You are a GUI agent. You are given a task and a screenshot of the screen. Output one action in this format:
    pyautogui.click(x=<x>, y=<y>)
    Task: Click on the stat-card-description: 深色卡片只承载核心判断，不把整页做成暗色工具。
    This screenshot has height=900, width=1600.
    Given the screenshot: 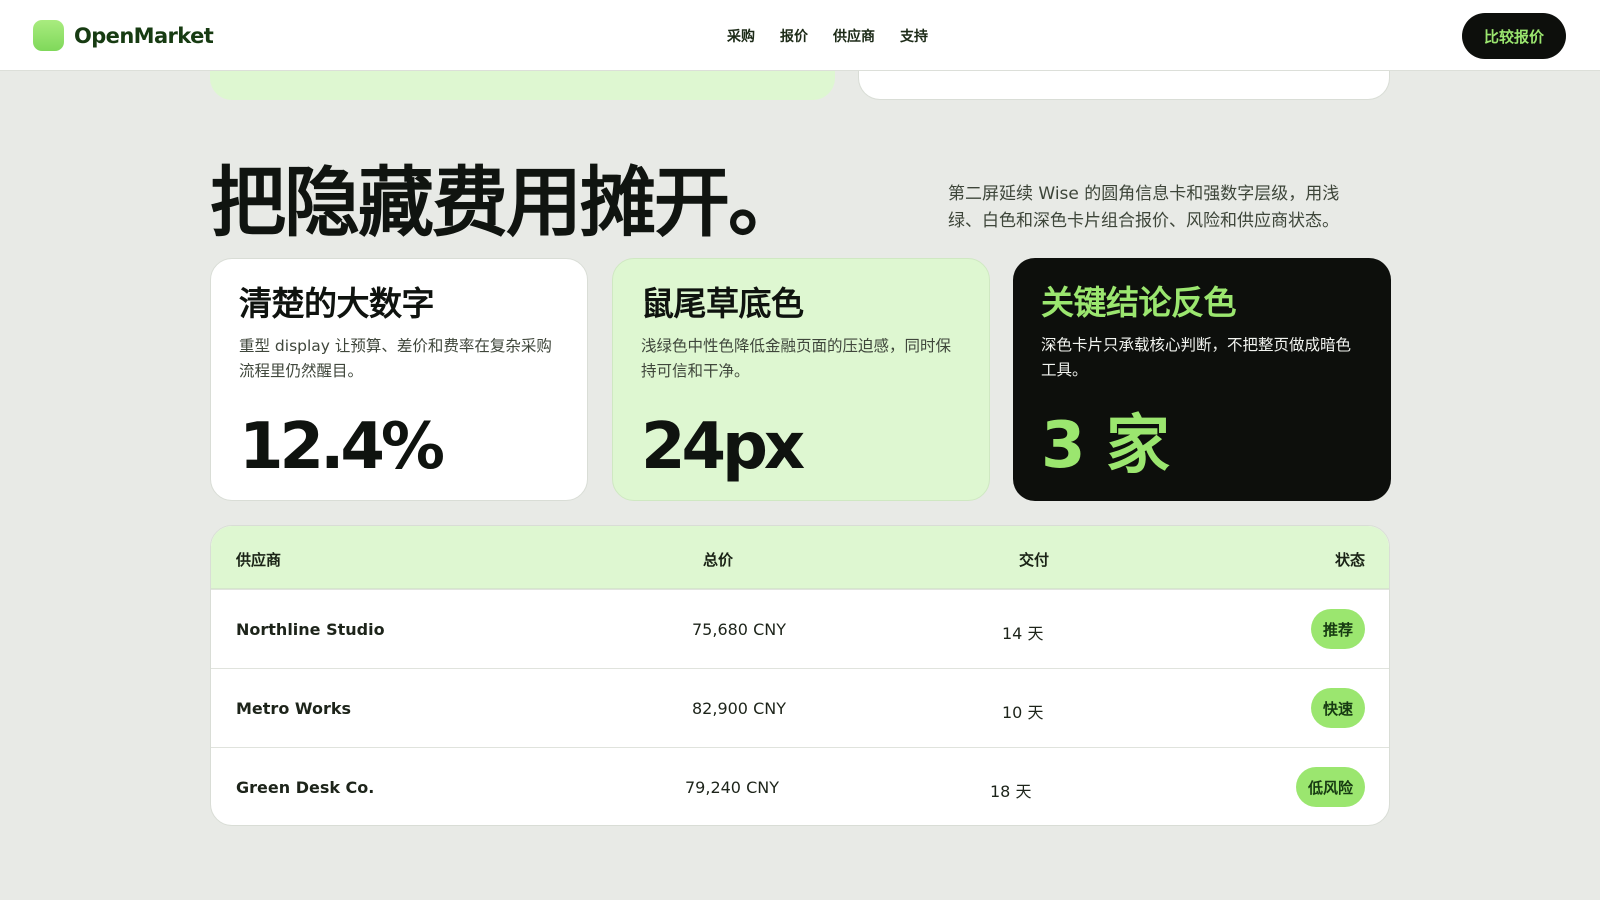 What is the action you would take?
    pyautogui.click(x=1196, y=357)
    